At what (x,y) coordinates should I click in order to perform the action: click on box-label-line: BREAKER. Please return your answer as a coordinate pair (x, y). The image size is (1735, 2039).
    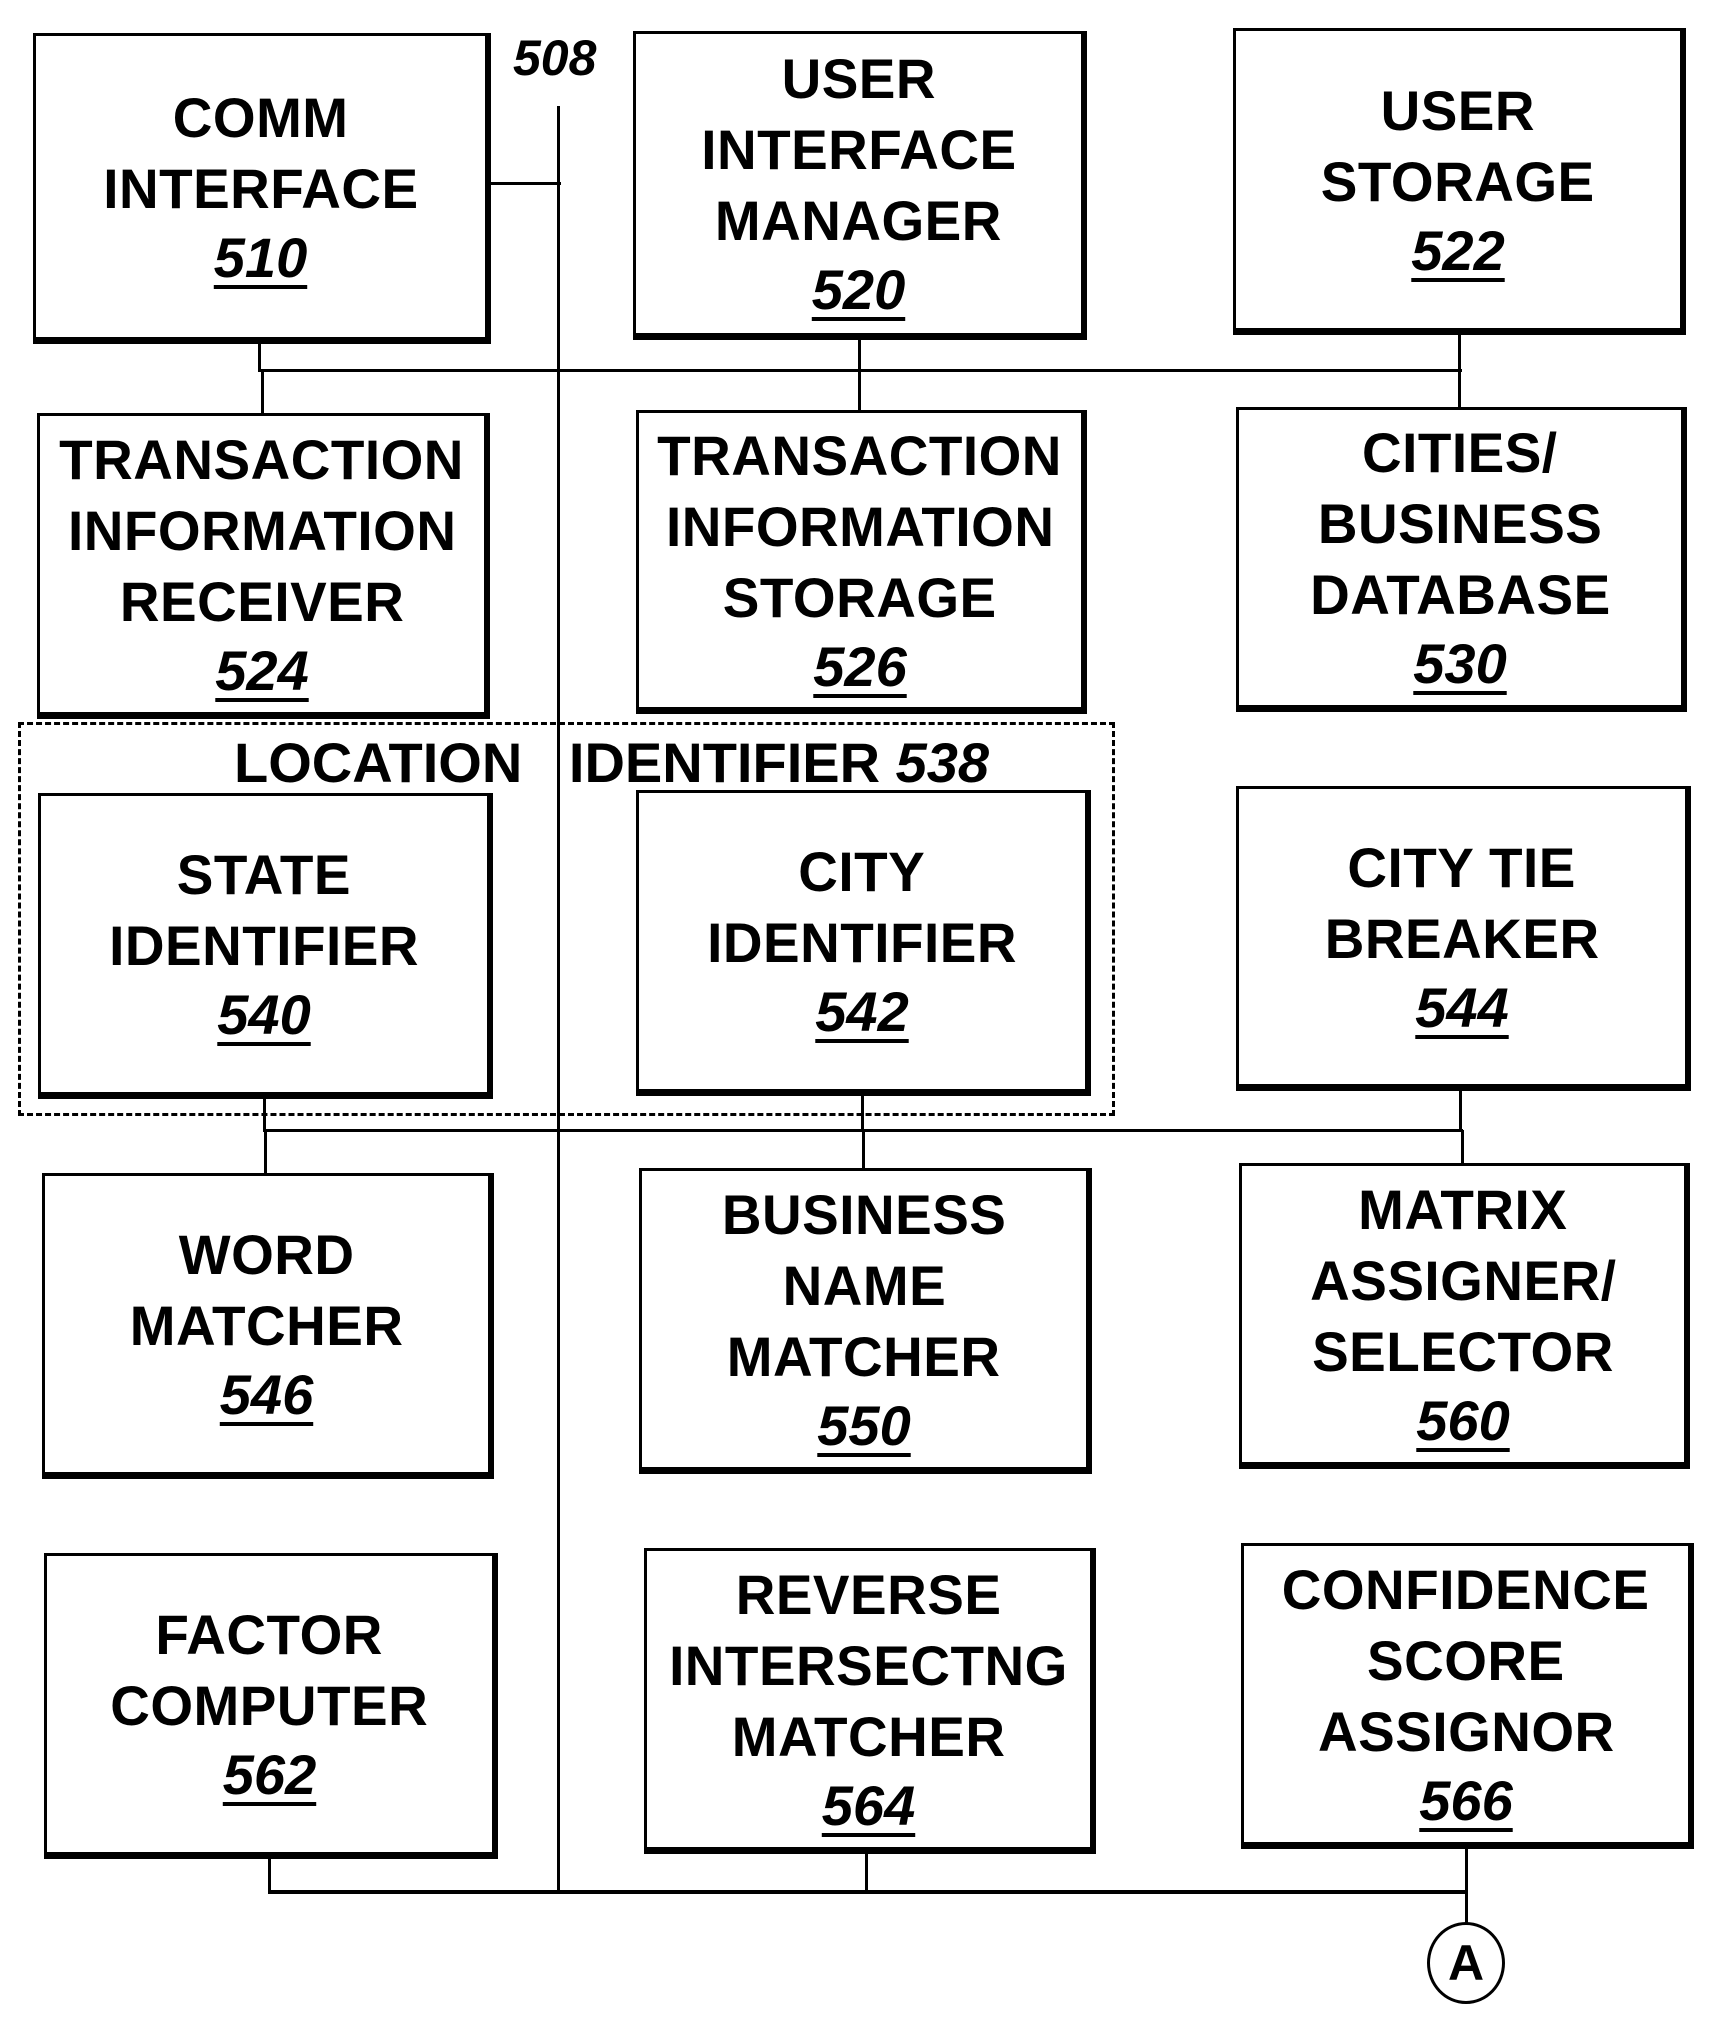
    Looking at the image, I should click on (1462, 938).